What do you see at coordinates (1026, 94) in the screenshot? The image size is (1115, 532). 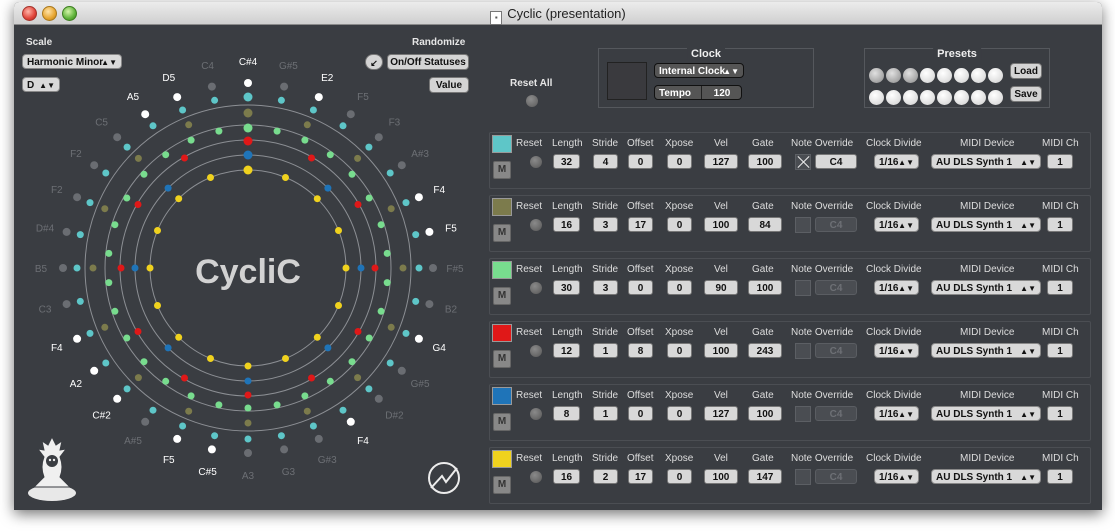 I see `preset-save-button: Save` at bounding box center [1026, 94].